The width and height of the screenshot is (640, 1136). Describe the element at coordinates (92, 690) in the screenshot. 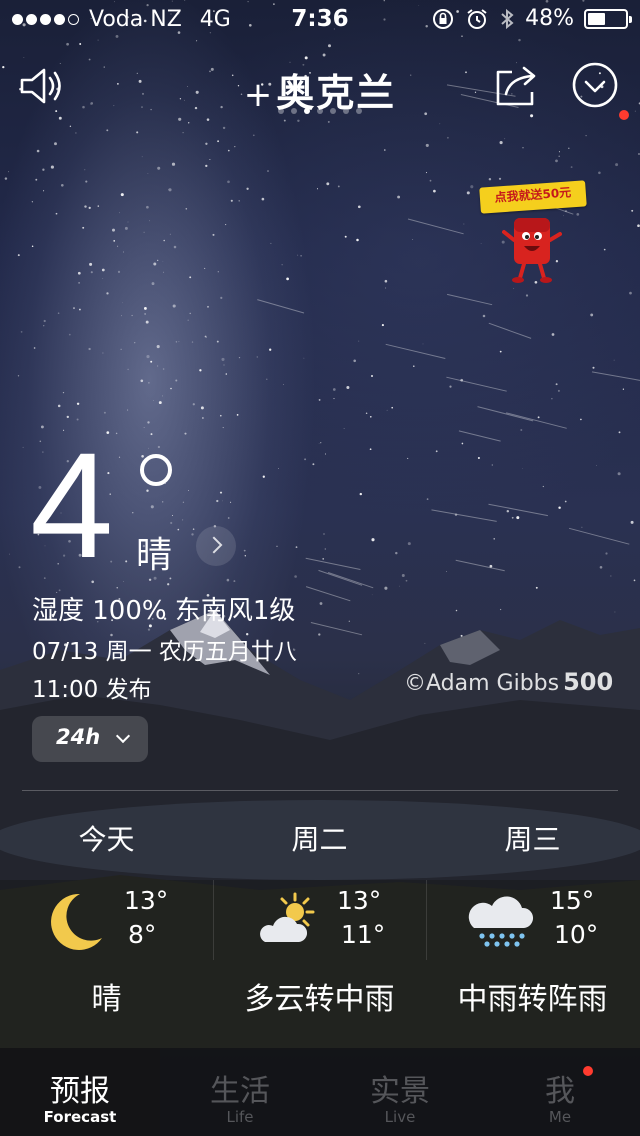

I see `publish-time: 11:00 发布` at that location.